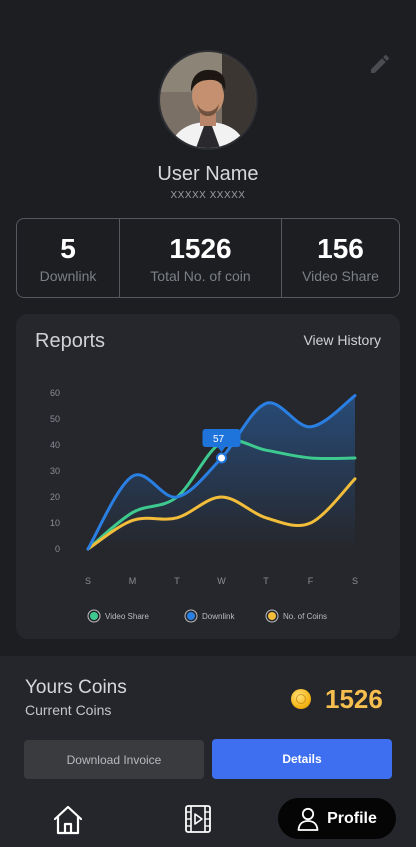 Image resolution: width=416 pixels, height=847 pixels. Describe the element at coordinates (55, 419) in the screenshot. I see `y-tick-label: 50` at that location.